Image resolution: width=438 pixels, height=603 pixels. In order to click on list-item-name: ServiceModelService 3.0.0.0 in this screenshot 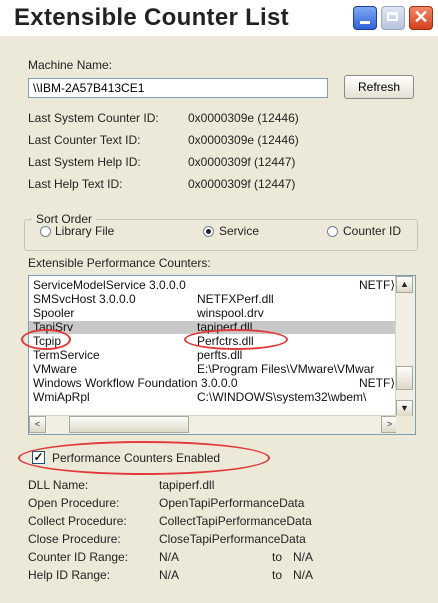, I will do `click(109, 285)`.